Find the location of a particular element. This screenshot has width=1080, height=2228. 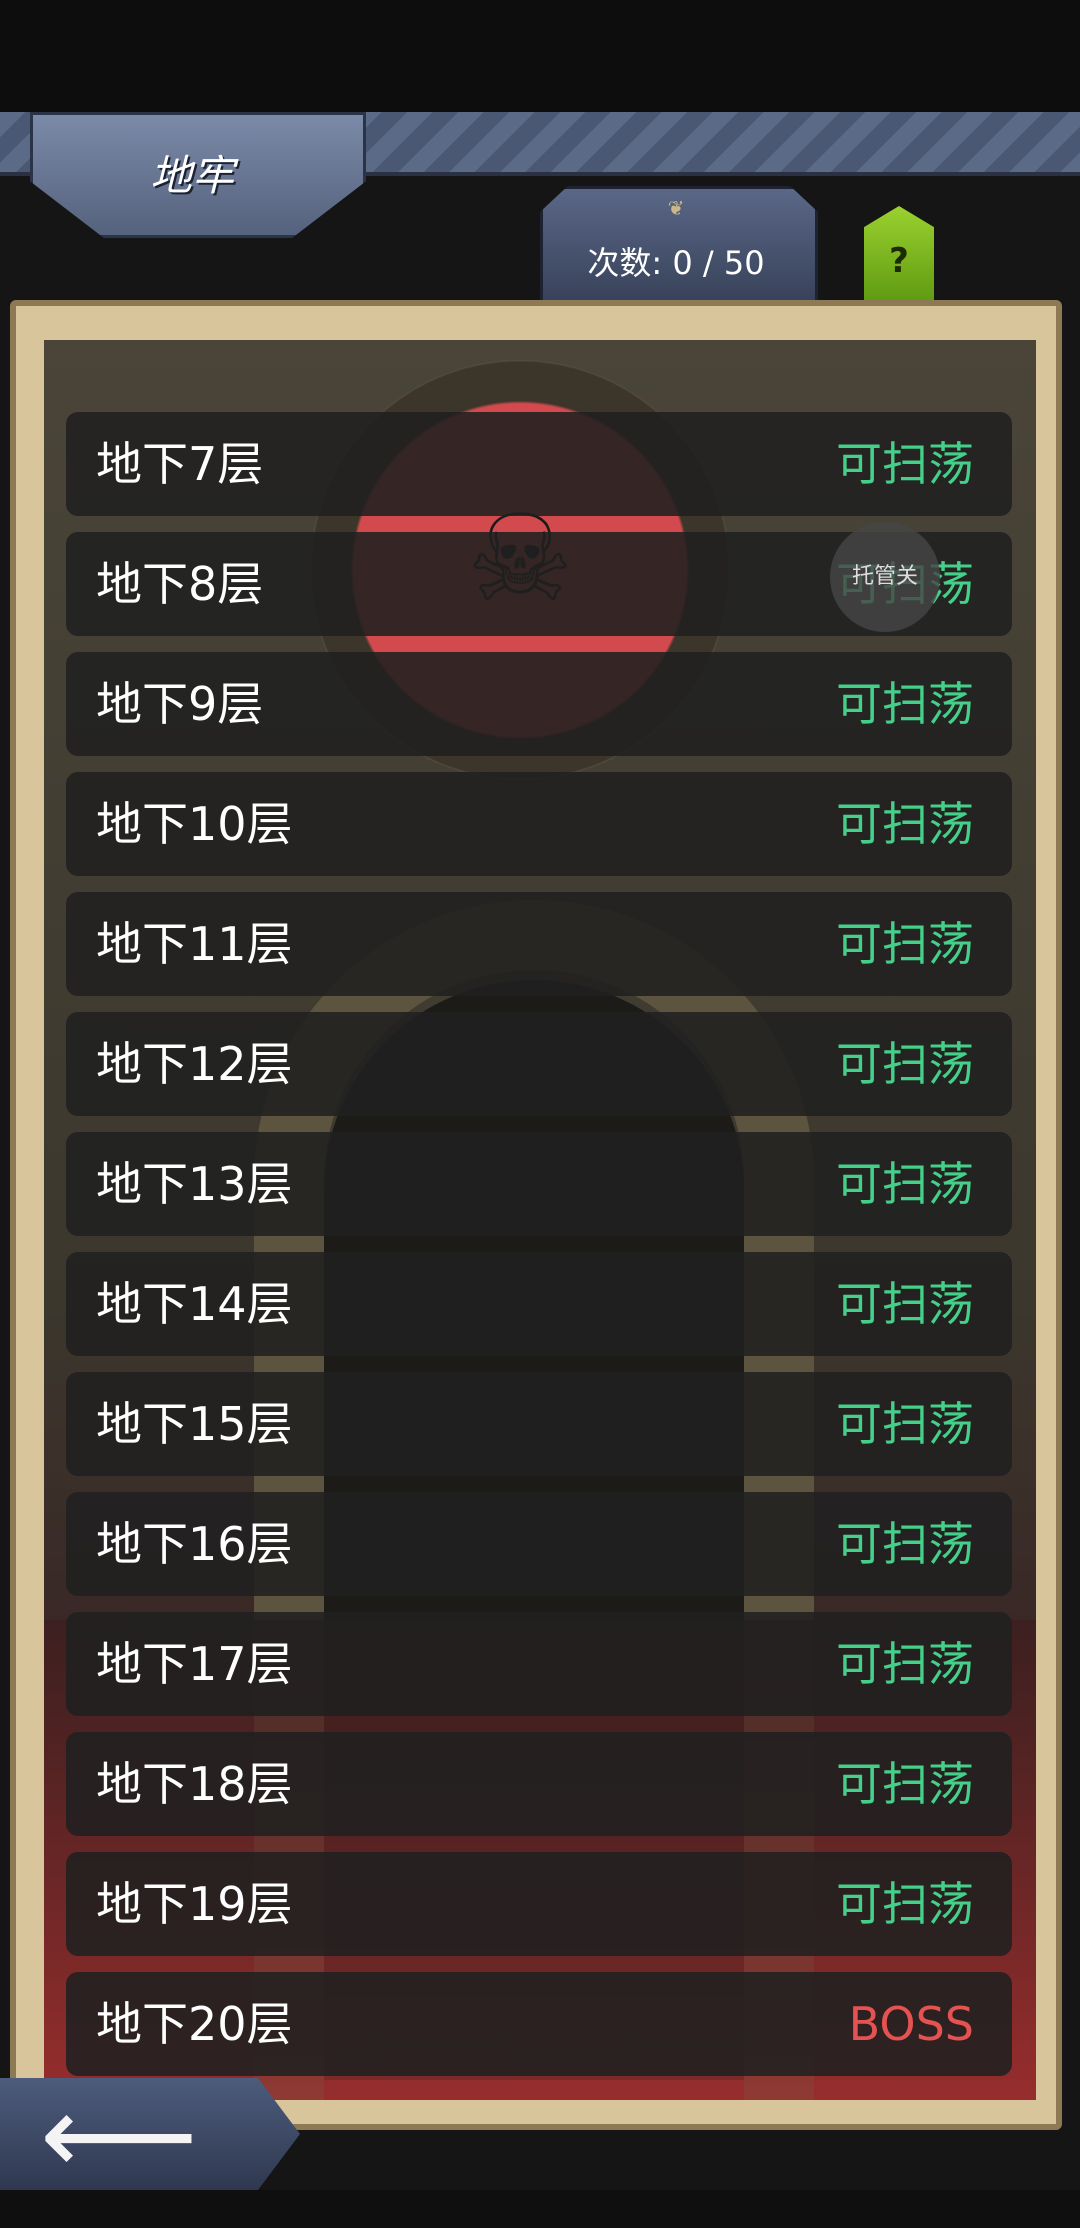

floor-name: 地下17层 is located at coordinates (194, 1664).